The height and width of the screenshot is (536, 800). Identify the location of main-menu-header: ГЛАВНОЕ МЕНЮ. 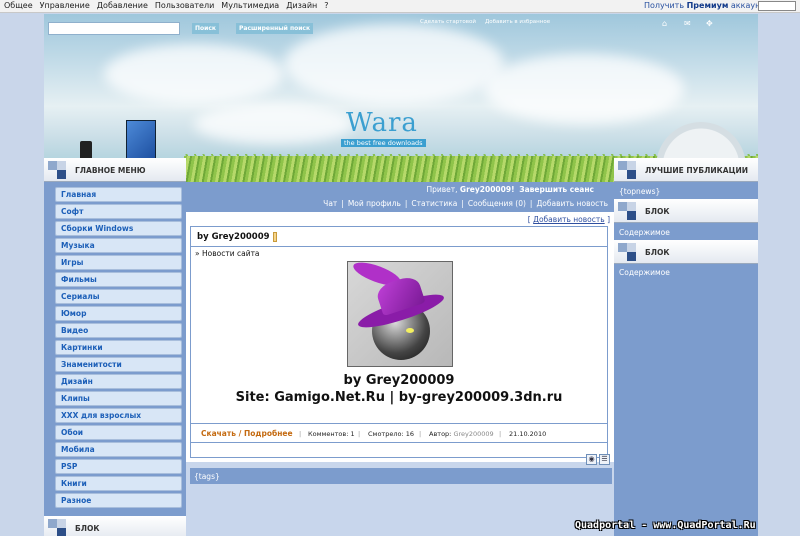
(115, 170).